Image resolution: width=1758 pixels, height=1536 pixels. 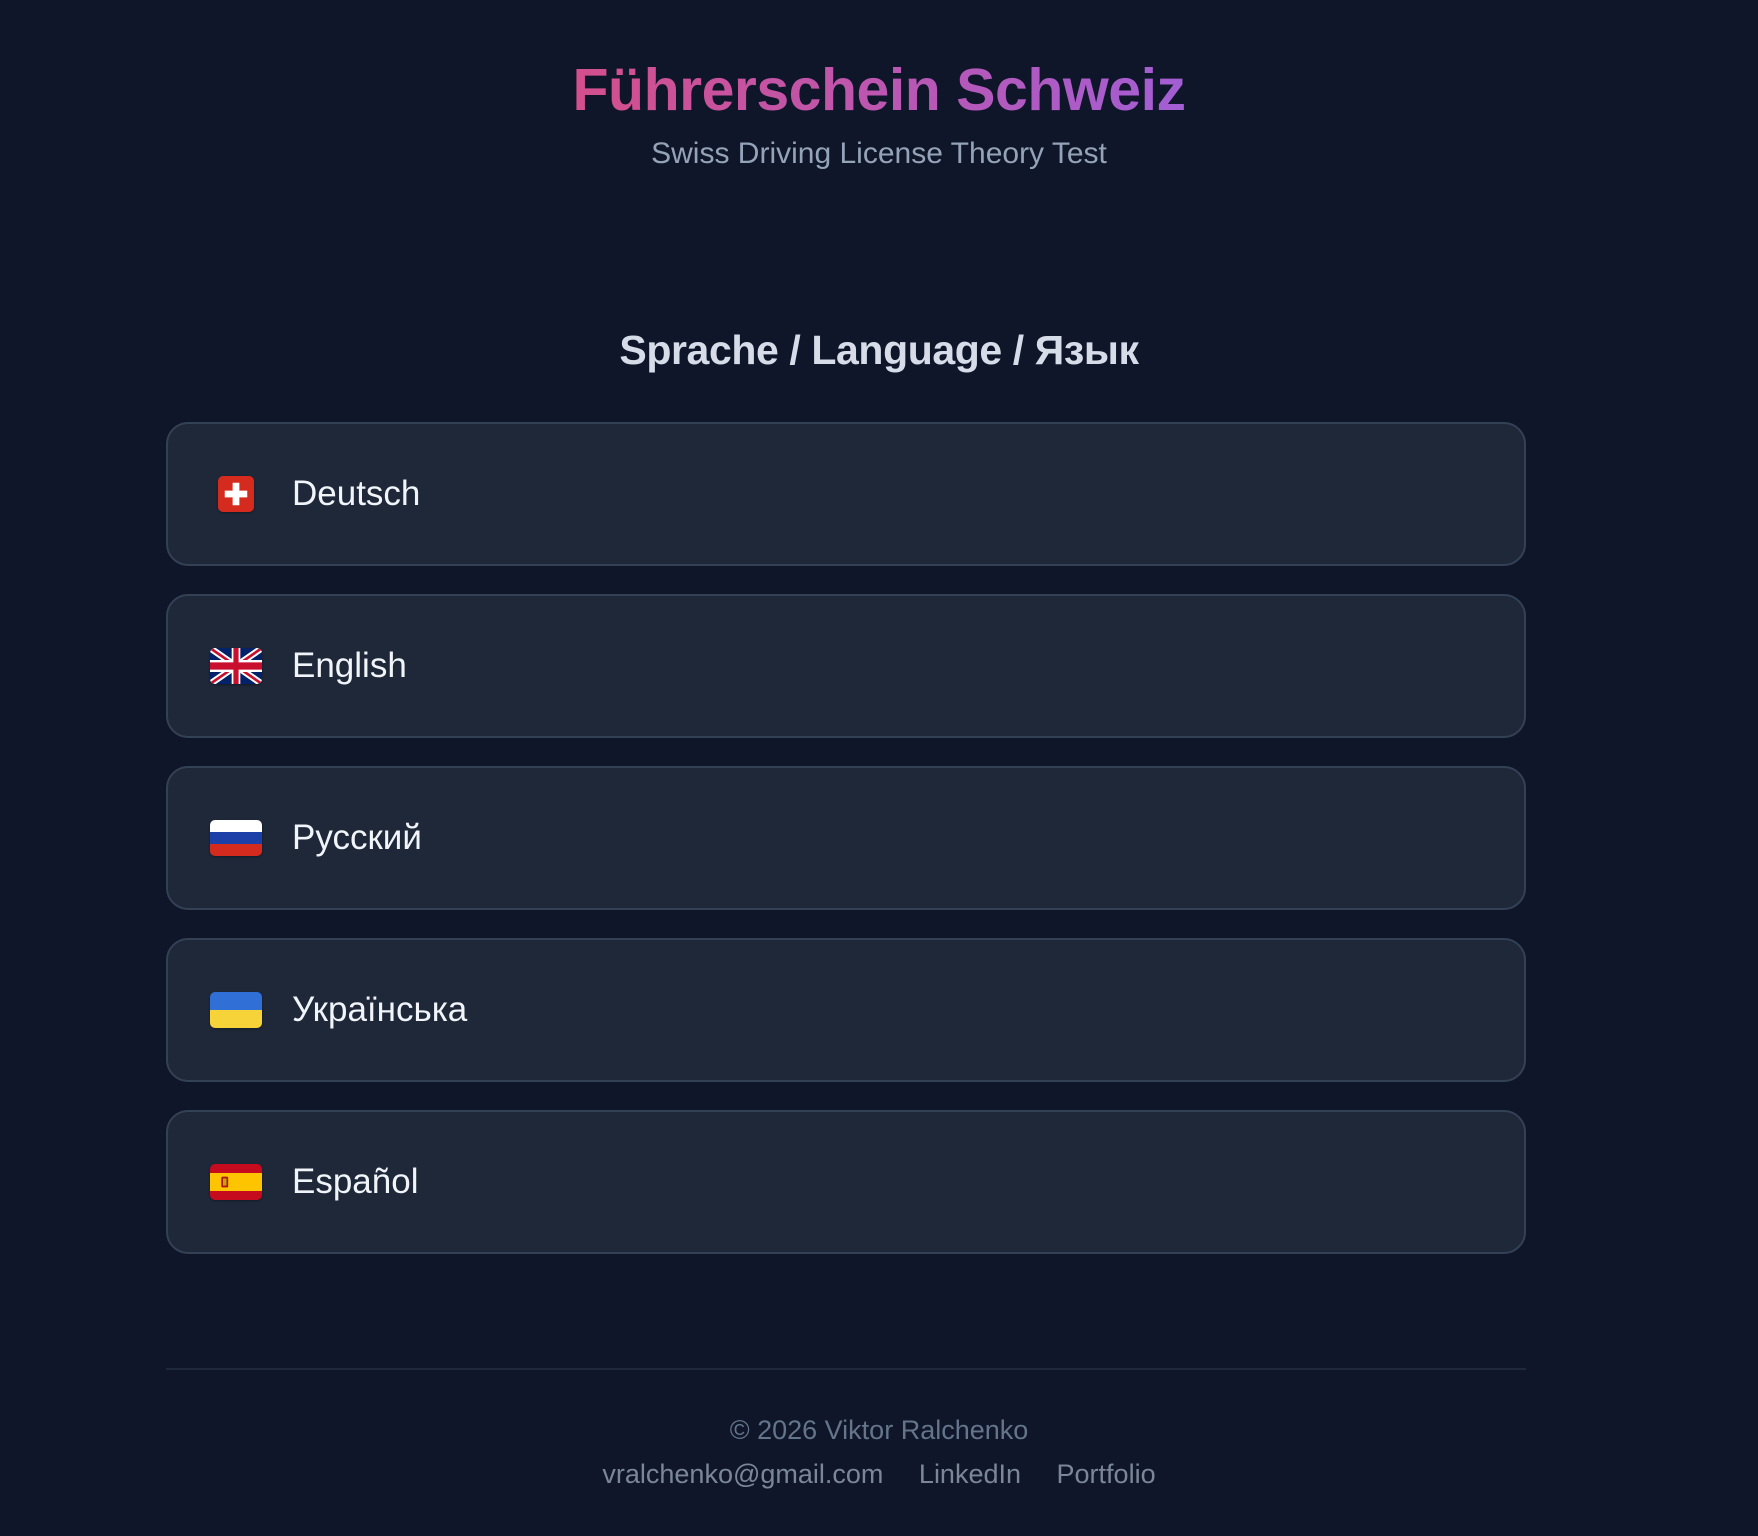 I want to click on linkedin-link: LinkedIn, so click(x=970, y=1474).